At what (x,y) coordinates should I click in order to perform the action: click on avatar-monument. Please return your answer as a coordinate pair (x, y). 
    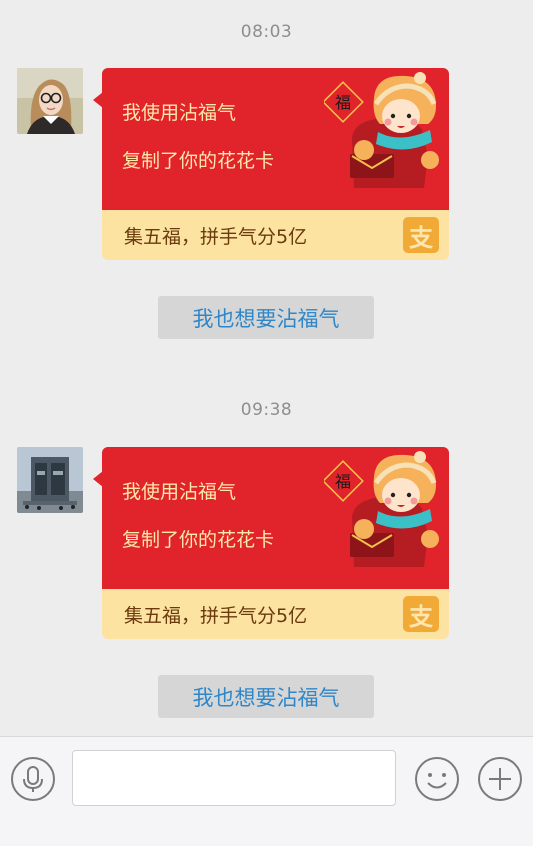
    Looking at the image, I should click on (50, 480).